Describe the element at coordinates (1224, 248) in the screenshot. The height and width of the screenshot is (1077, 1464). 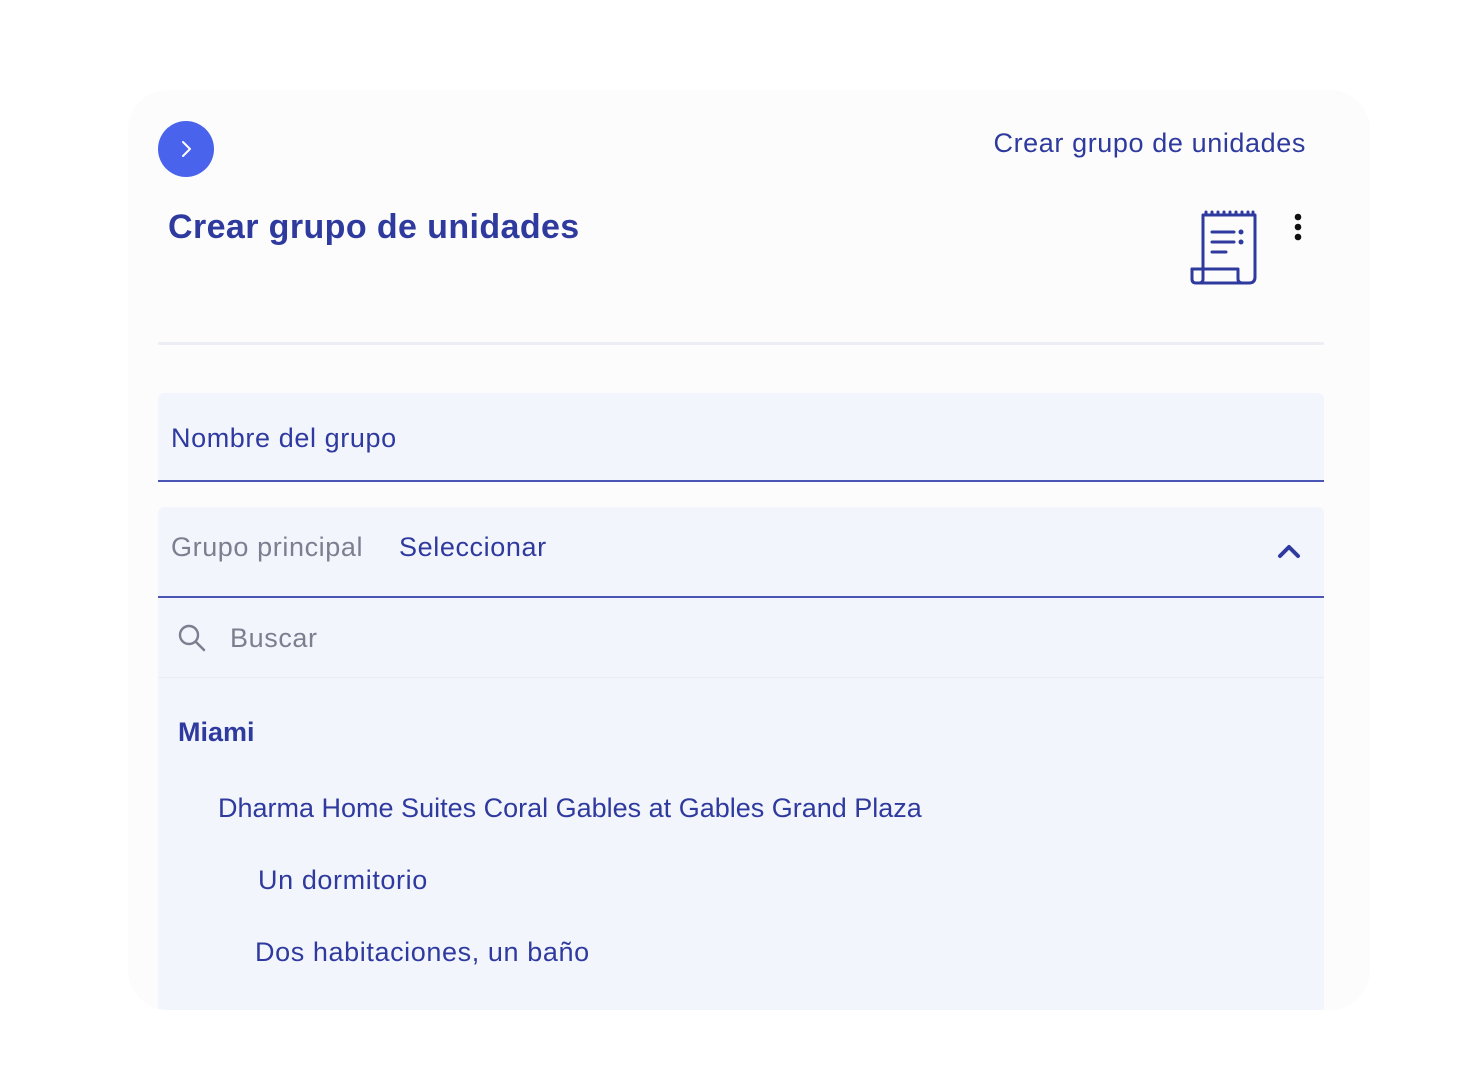
I see `receipt-icon` at that location.